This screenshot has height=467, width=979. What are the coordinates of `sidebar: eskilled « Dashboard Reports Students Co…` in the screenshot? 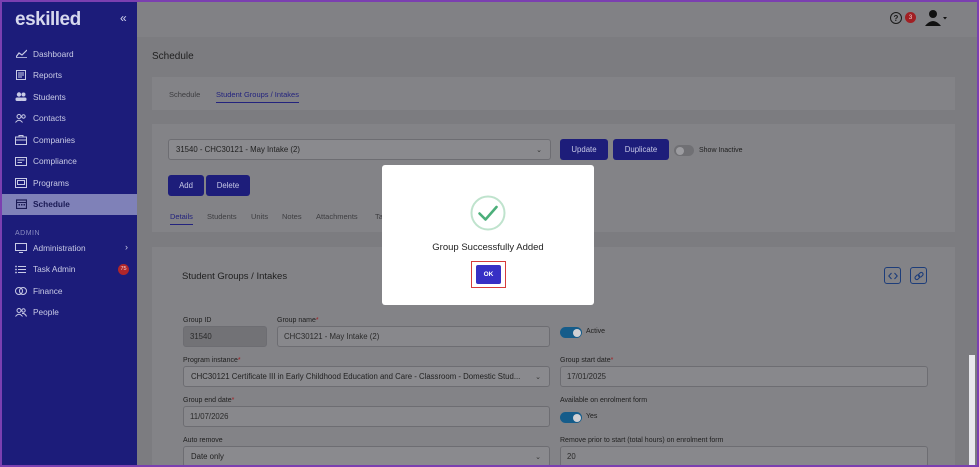 It's located at (69, 233).